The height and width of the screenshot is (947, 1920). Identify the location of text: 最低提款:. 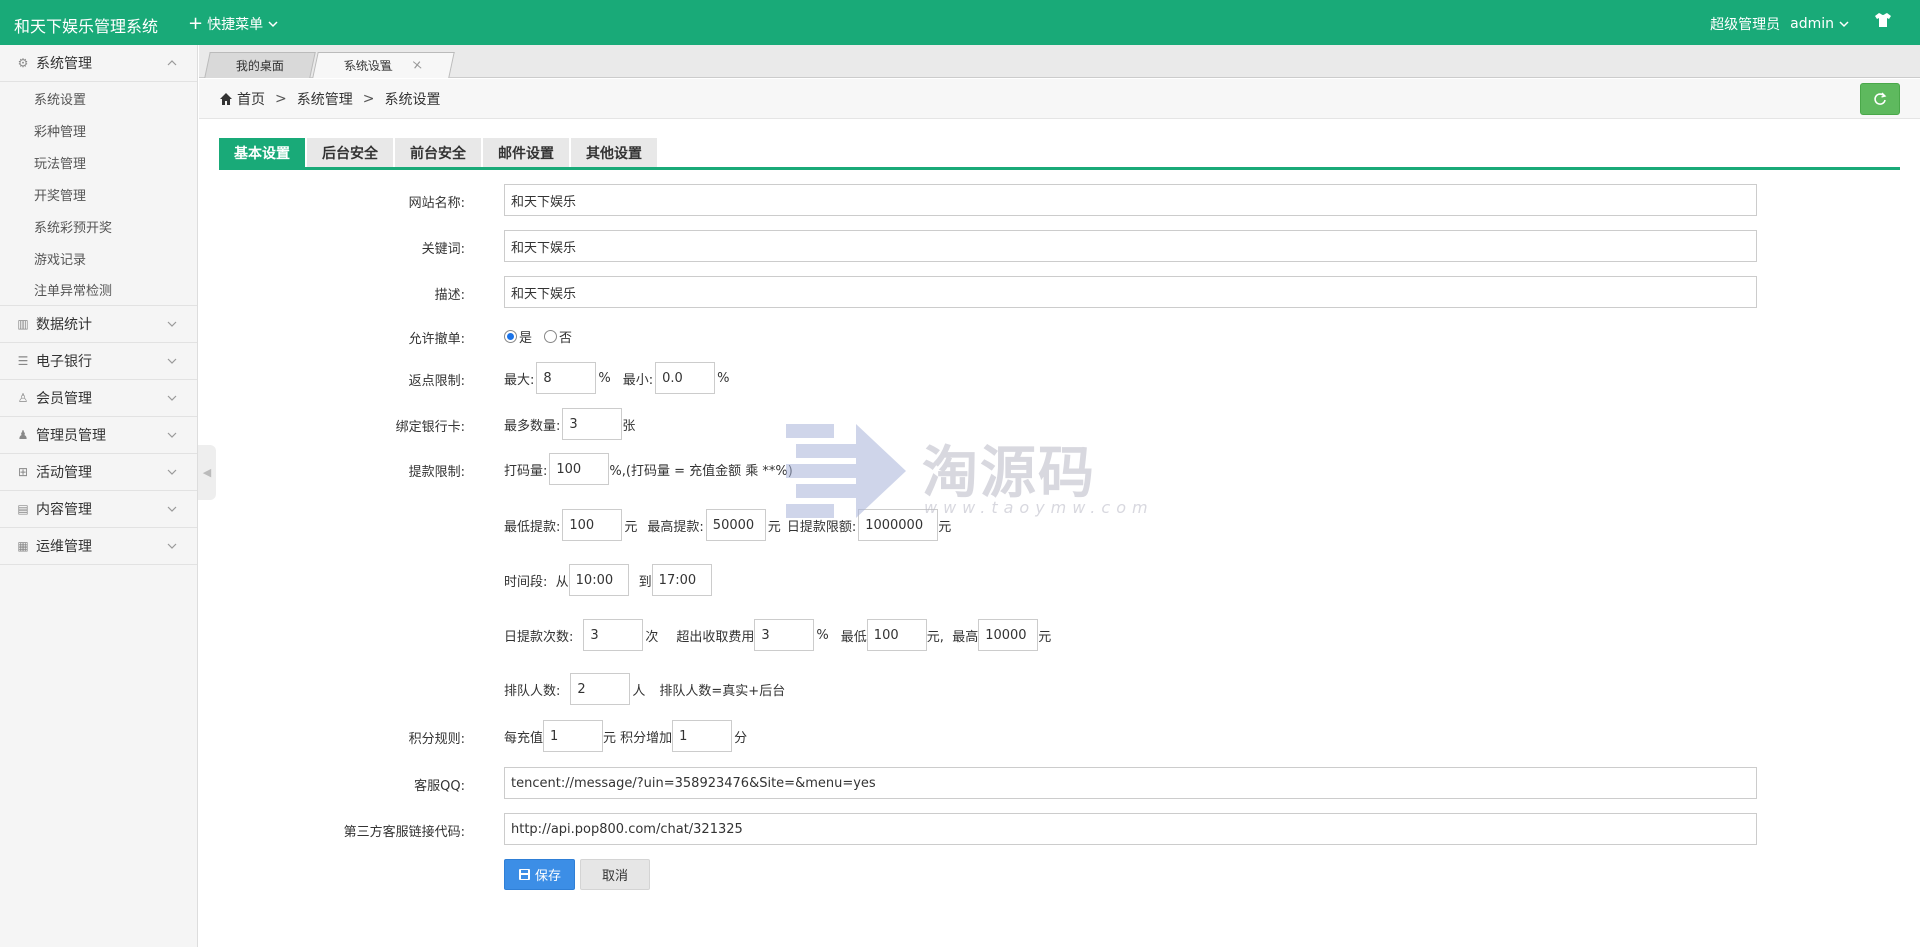
(532, 527).